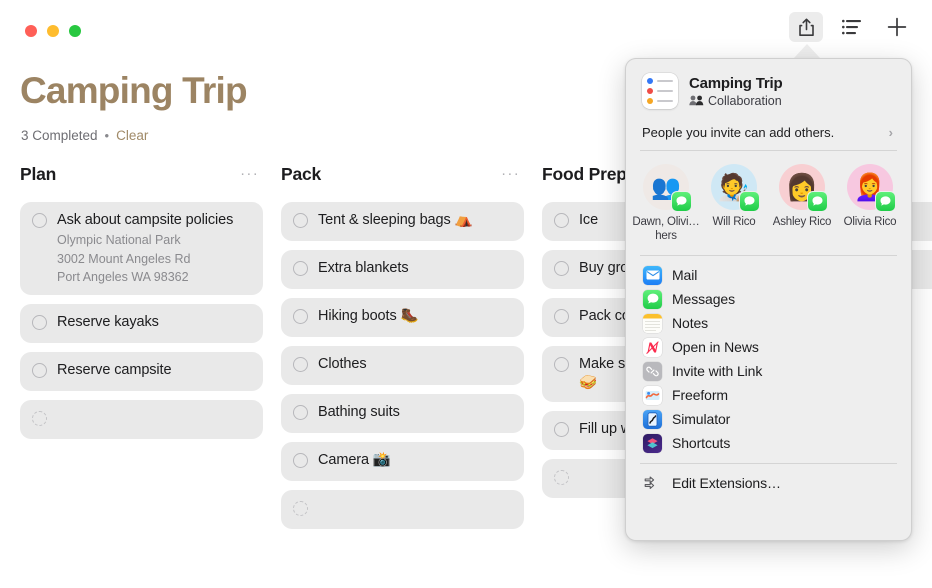 This screenshot has width=932, height=588. Describe the element at coordinates (660, 91) in the screenshot. I see `reminders-list-icon` at that location.